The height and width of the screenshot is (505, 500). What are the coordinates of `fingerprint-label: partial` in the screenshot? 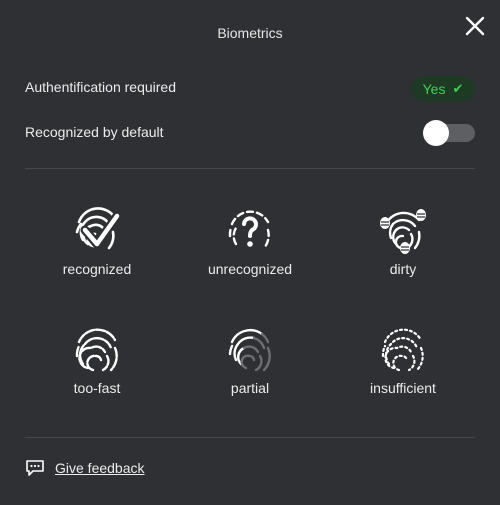 It's located at (250, 388).